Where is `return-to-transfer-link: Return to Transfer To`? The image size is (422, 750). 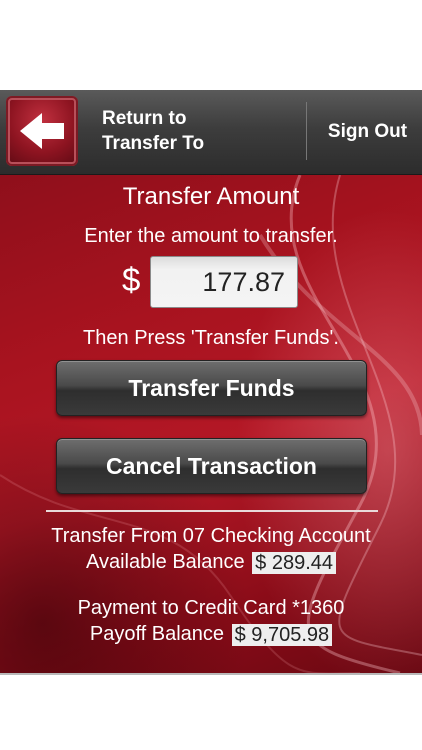 return-to-transfer-link: Return to Transfer To is located at coordinates (197, 131).